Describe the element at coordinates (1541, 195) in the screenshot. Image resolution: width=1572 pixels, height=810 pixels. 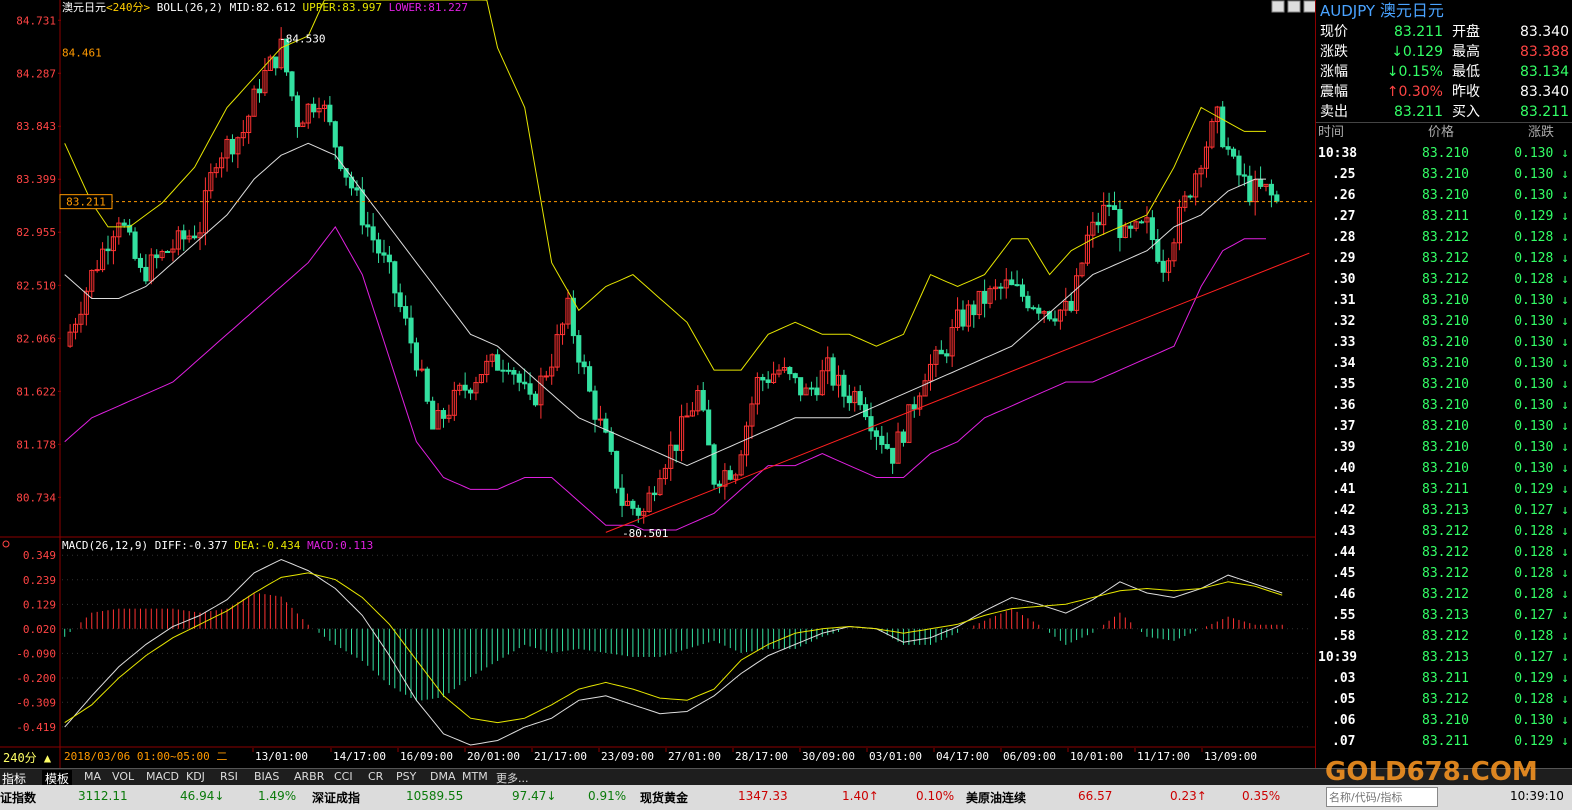
I see `tick-change: 0.130 ↓` at that location.